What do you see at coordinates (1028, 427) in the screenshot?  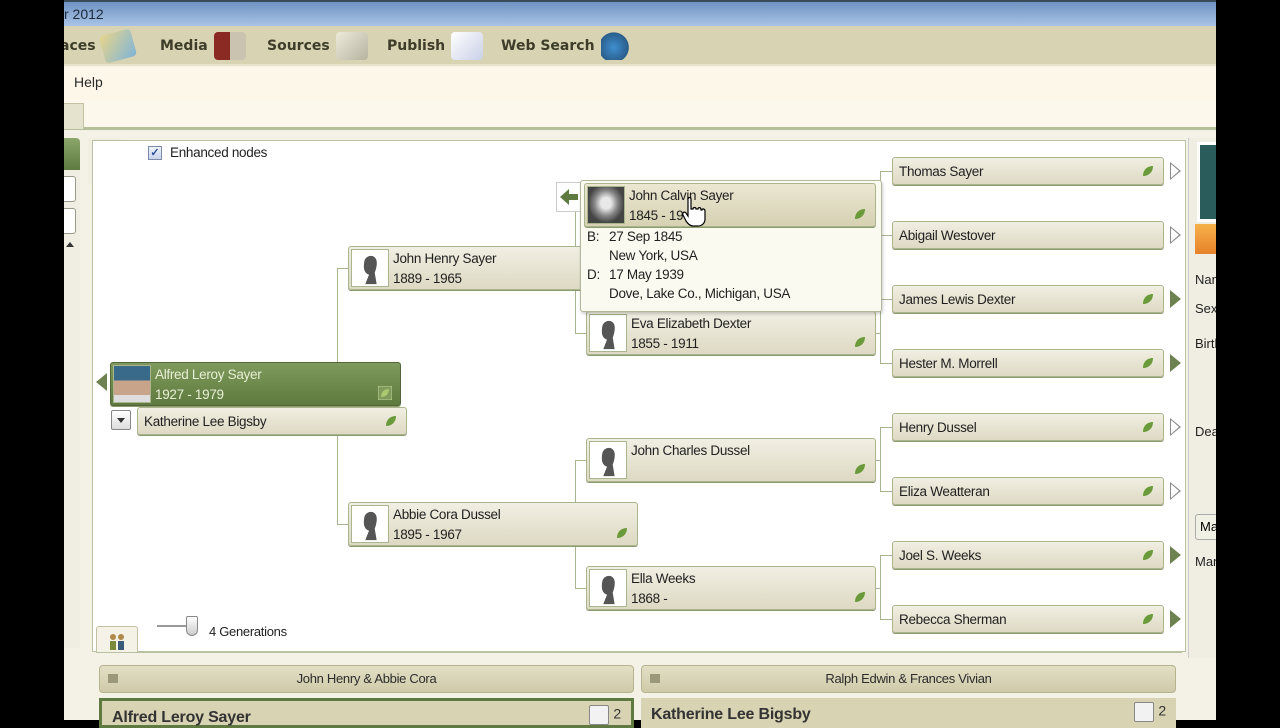 I see `great-grandparent-node: Henry Dussel` at bounding box center [1028, 427].